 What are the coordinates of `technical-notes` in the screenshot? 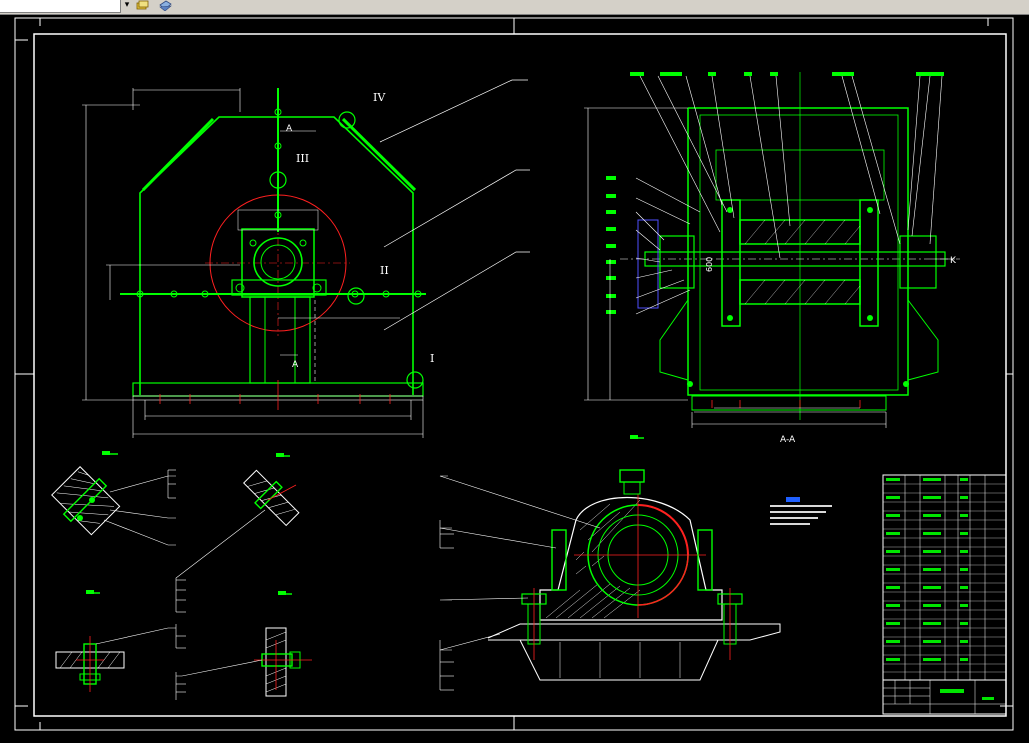 It's located at (801, 511).